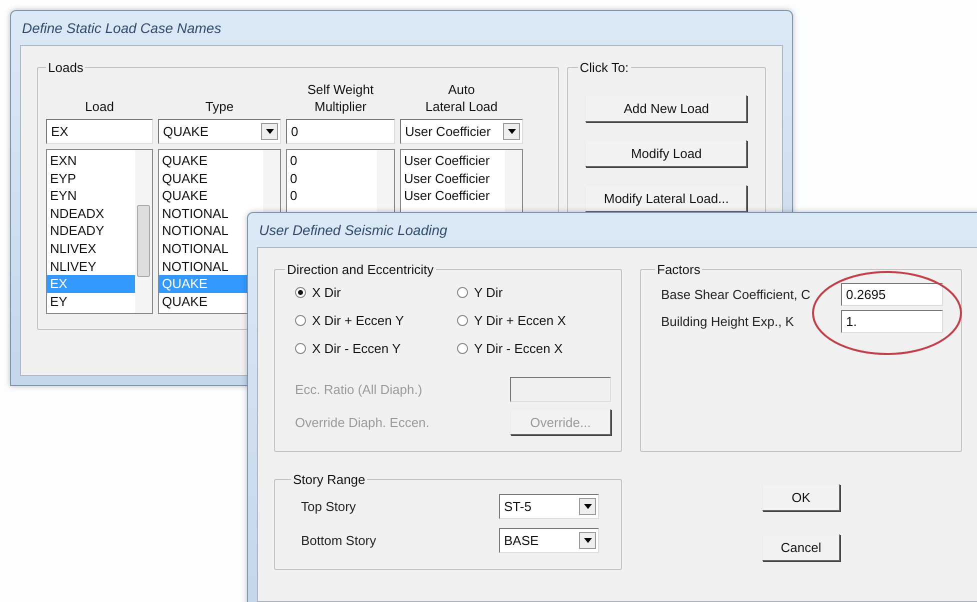 This screenshot has width=977, height=602. What do you see at coordinates (340, 98) in the screenshot?
I see `column-header: Self Weight Multiplier` at bounding box center [340, 98].